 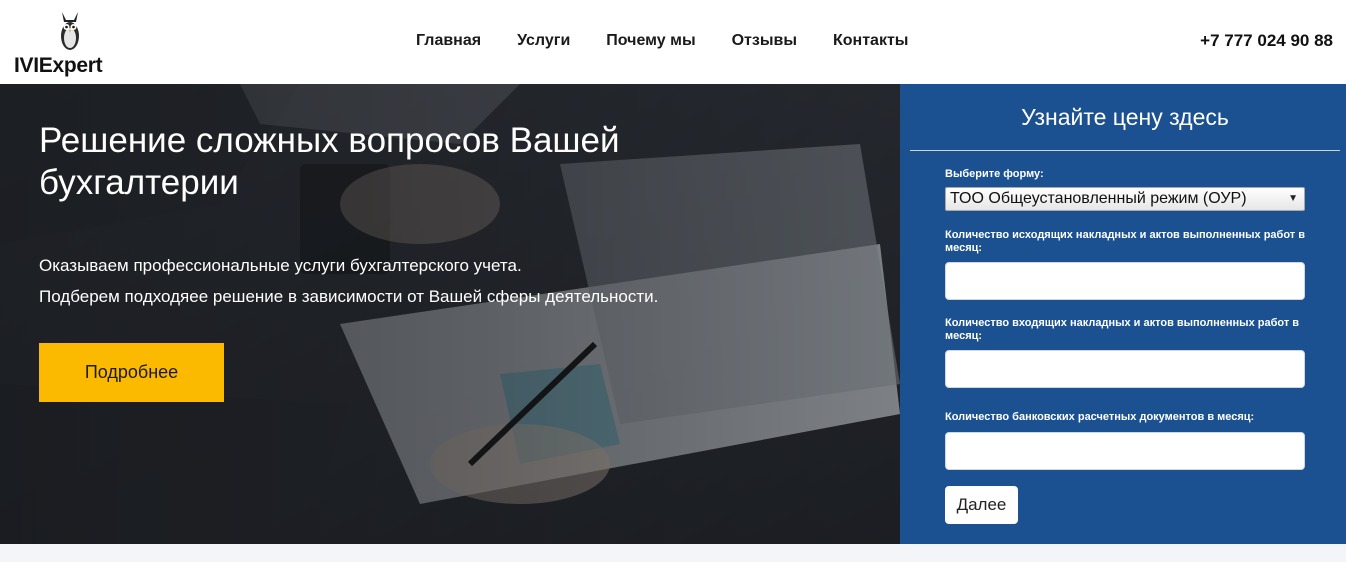 What do you see at coordinates (131, 372) in the screenshot?
I see `more-info-button: Подробнее` at bounding box center [131, 372].